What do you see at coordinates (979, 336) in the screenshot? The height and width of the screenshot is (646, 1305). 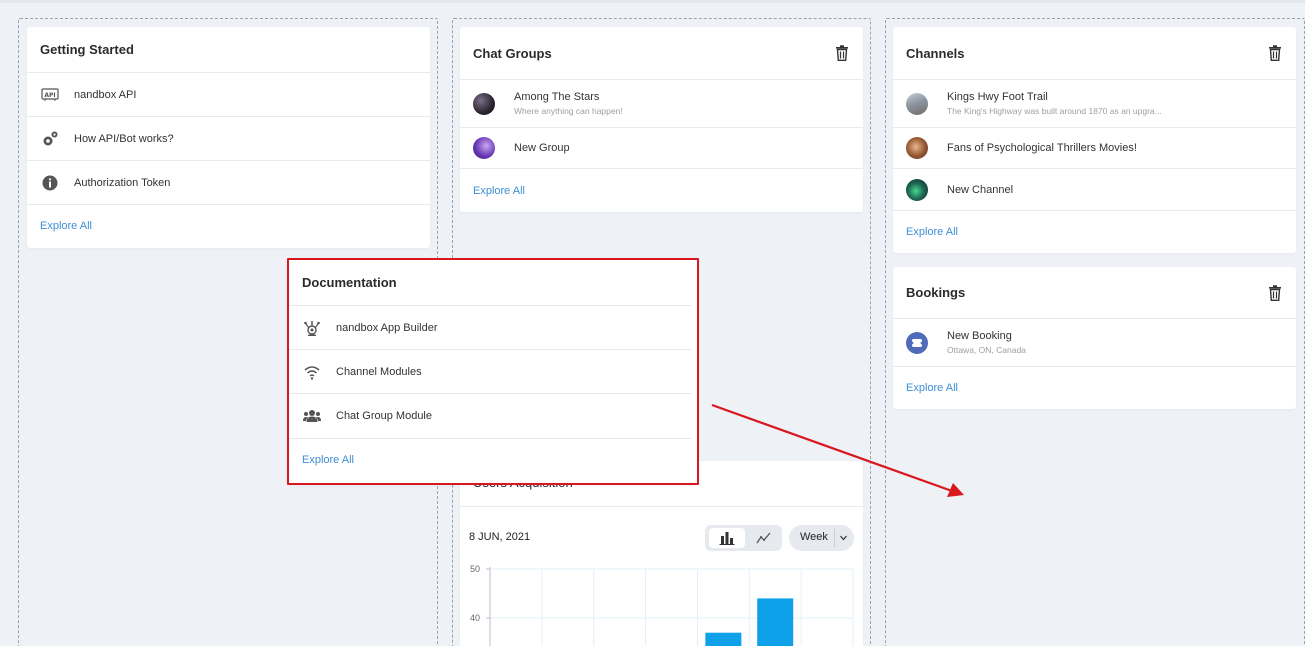 I see `list-item-label: New Booking` at bounding box center [979, 336].